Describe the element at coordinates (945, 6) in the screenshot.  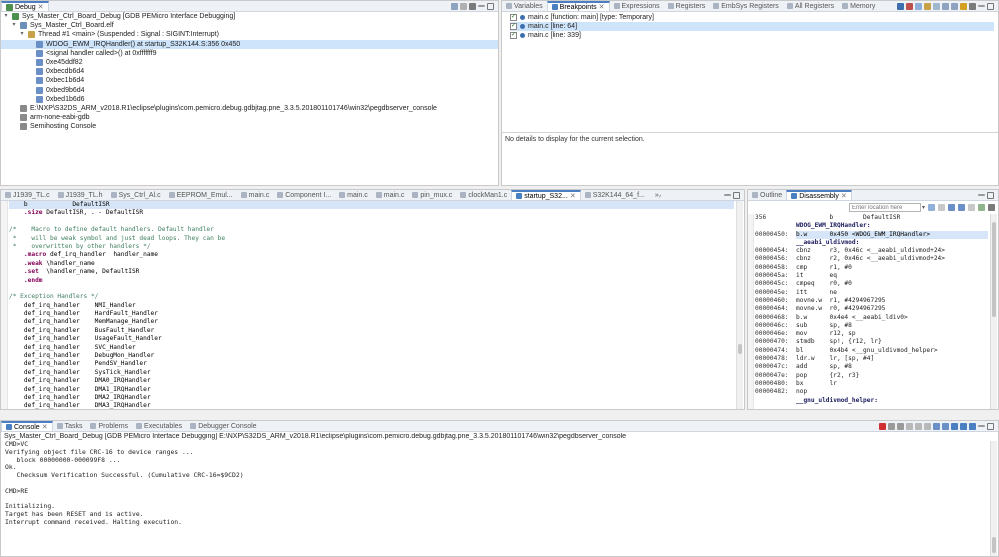
I see `expand-all-icon` at that location.